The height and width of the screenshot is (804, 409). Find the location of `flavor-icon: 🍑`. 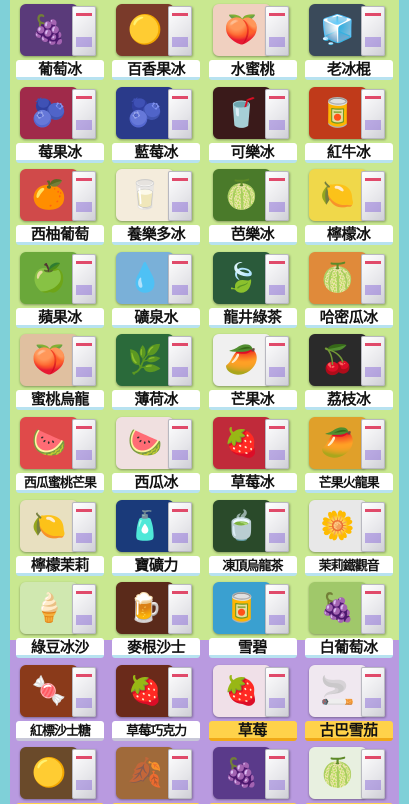

flavor-icon: 🍑 is located at coordinates (49, 360).